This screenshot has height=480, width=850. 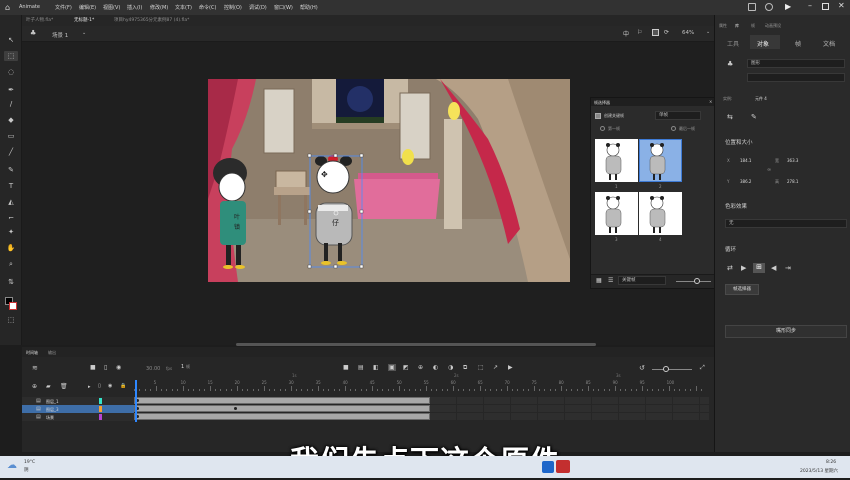 I want to click on symbol-type-select: 图形, so click(x=796, y=63).